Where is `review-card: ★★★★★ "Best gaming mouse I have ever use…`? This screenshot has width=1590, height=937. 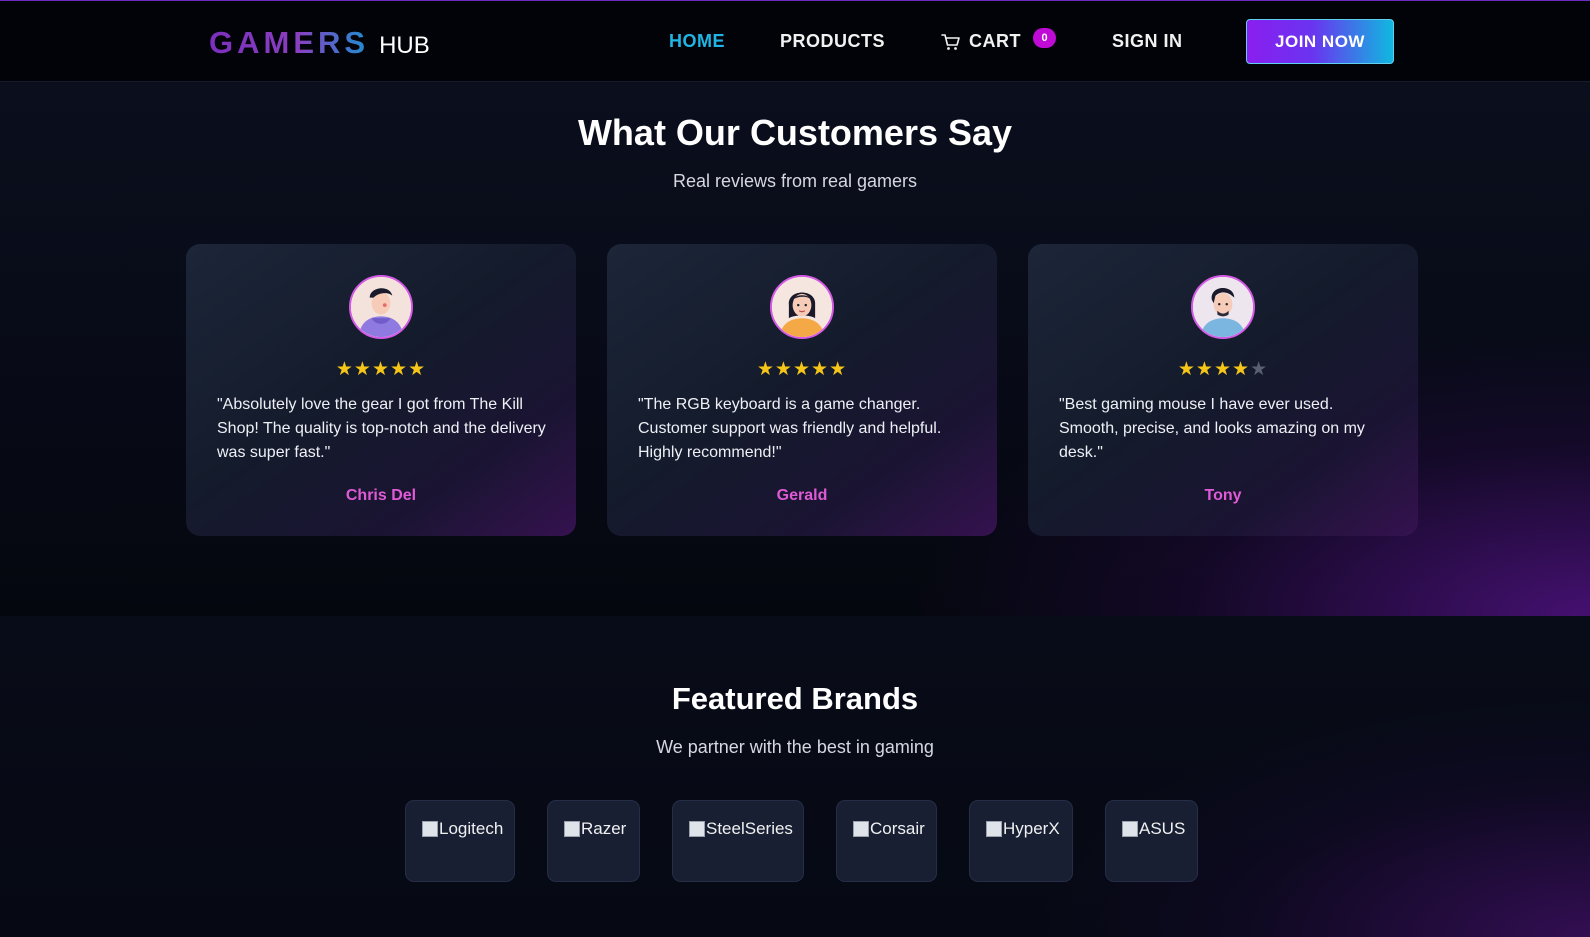 review-card: ★★★★★ "Best gaming mouse I have ever use… is located at coordinates (1223, 390).